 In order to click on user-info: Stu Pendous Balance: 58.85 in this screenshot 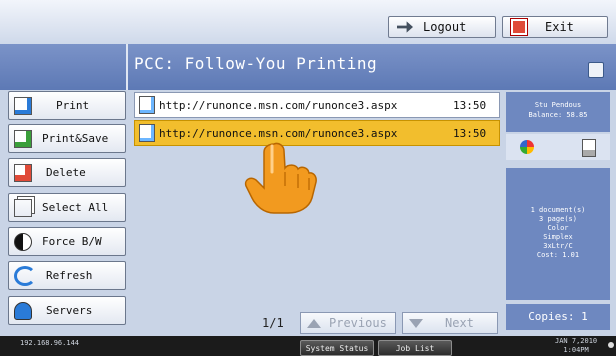, I will do `click(558, 112)`.